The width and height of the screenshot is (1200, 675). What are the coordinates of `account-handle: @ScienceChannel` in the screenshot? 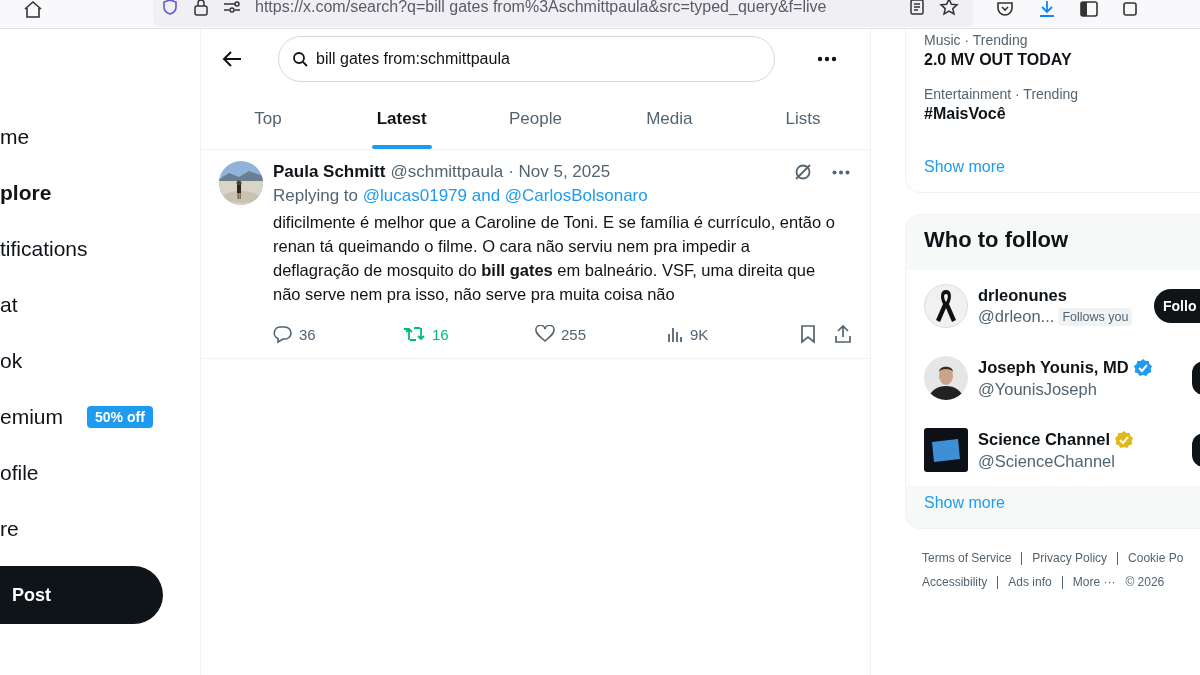 It's located at (1046, 461).